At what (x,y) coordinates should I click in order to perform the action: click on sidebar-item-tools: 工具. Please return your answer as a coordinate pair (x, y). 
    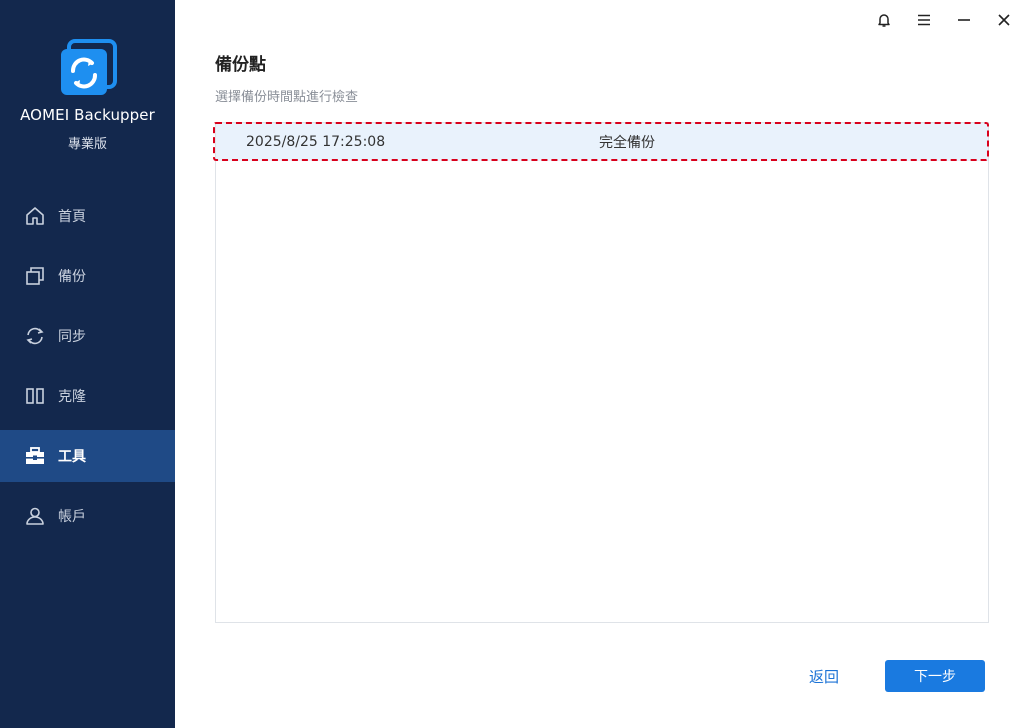
    Looking at the image, I should click on (87, 456).